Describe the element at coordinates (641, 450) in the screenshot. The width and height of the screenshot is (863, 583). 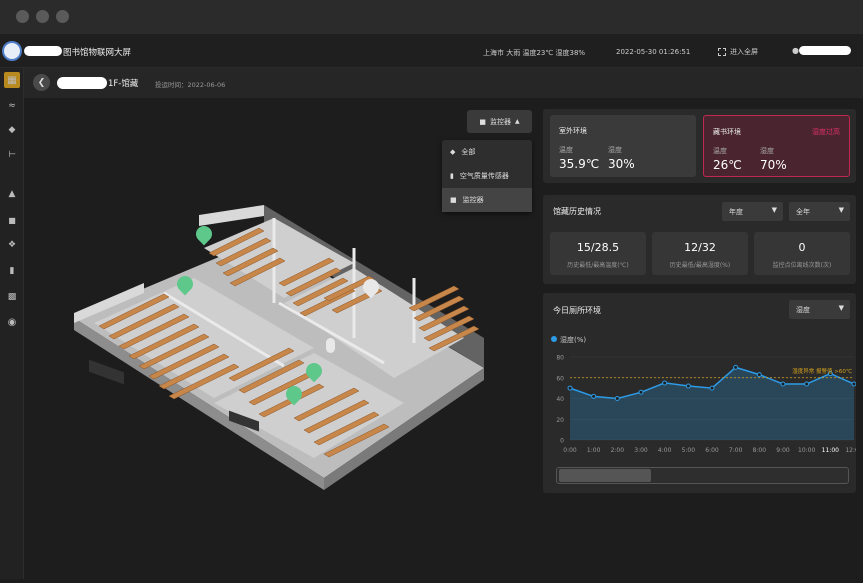
I see `x-tick-label: 3:00` at that location.